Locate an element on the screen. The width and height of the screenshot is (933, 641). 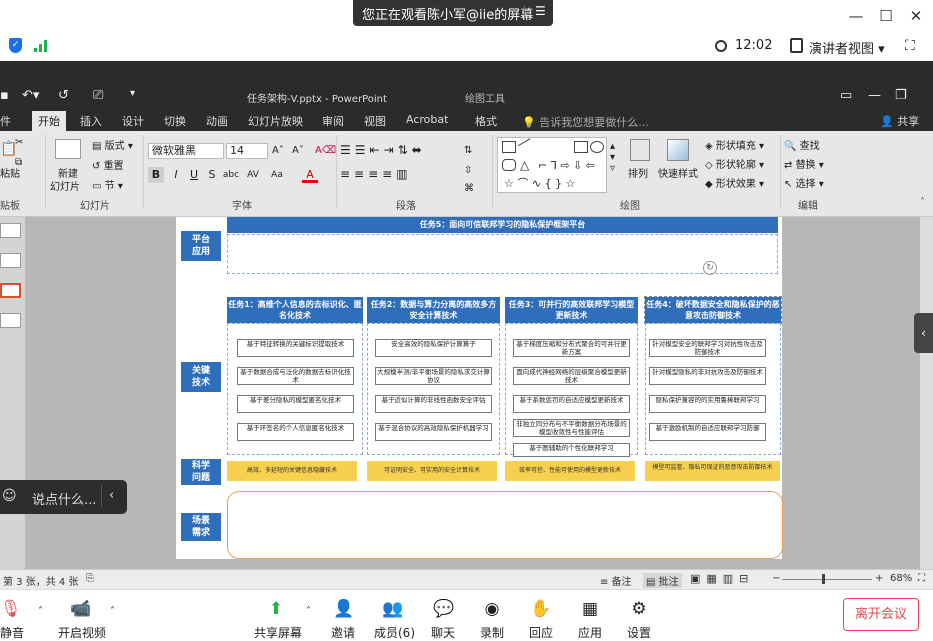
notes-button: ≡ 备注 is located at coordinates (616, 580).